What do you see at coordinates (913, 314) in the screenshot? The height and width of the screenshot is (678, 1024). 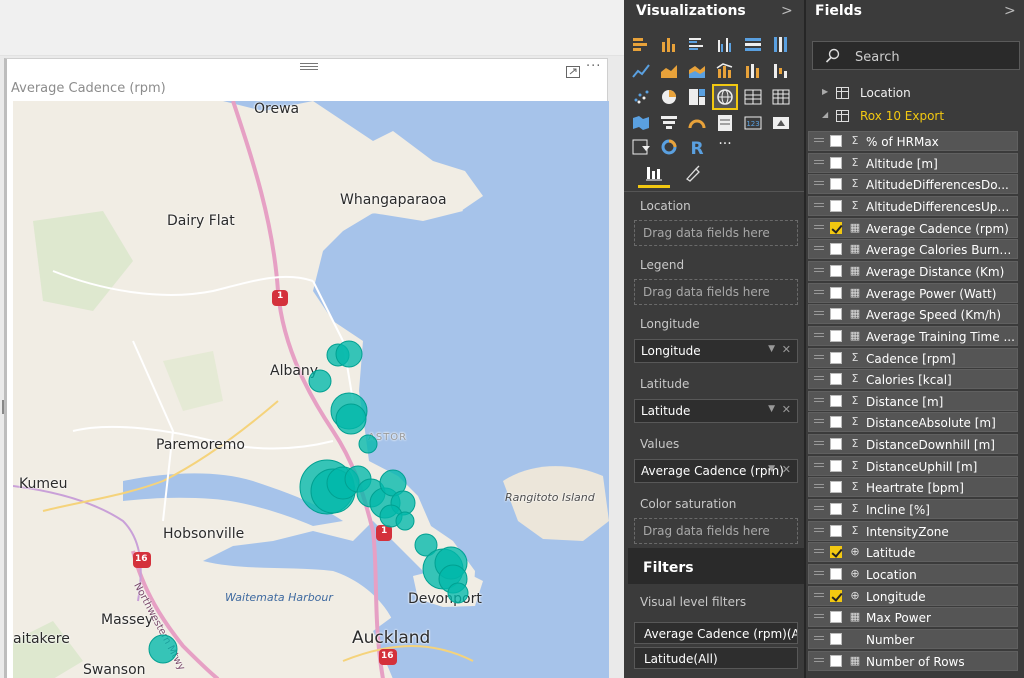 I see `field-row: ▦ Average Speed (Km/h)` at bounding box center [913, 314].